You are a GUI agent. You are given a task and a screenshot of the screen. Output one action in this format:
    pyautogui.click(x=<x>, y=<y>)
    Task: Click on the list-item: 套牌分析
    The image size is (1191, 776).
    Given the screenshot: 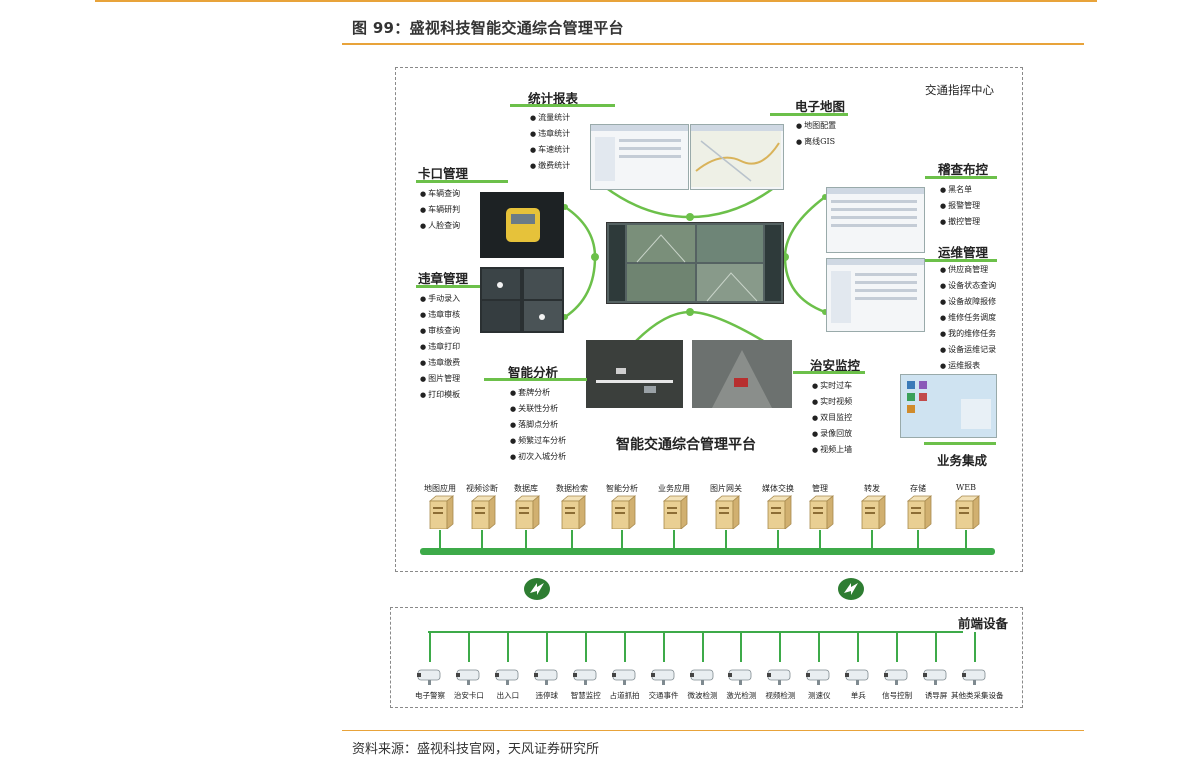 What is the action you would take?
    pyautogui.click(x=538, y=393)
    